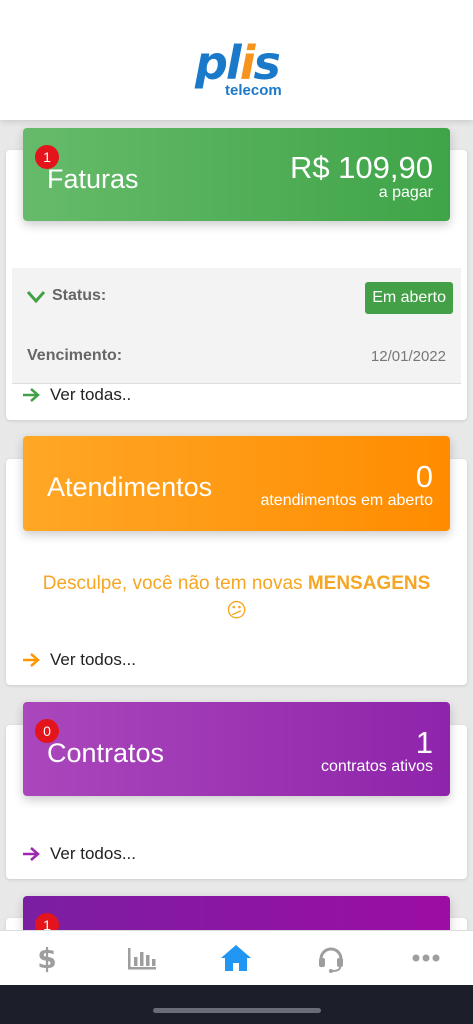 This screenshot has height=1024, width=473. I want to click on faturas-amount: R$ 109,90, so click(361, 167).